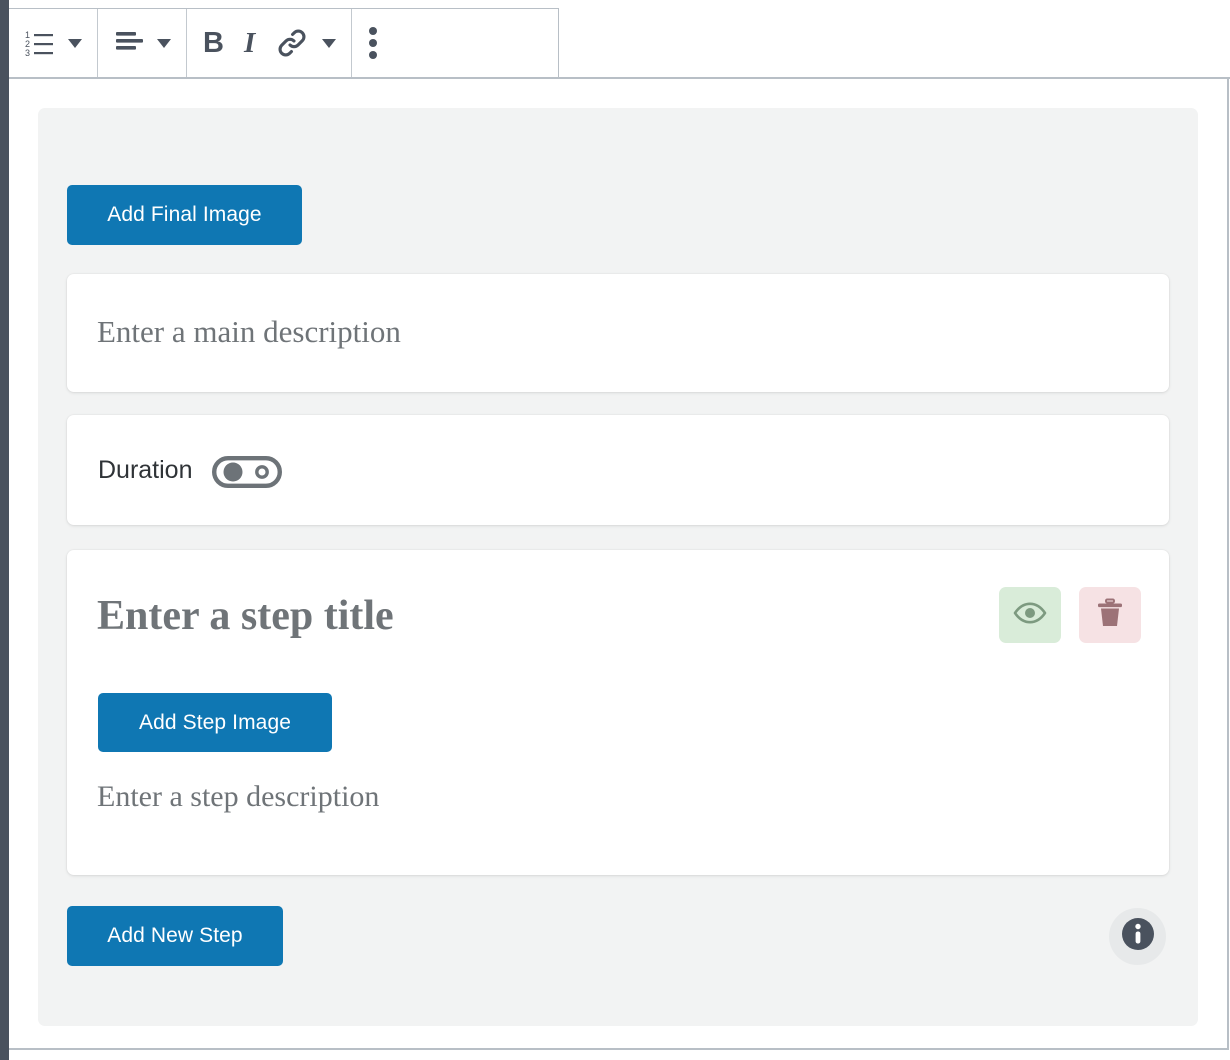 The image size is (1230, 1060). I want to click on add-new-step-button: Add New Step, so click(175, 936).